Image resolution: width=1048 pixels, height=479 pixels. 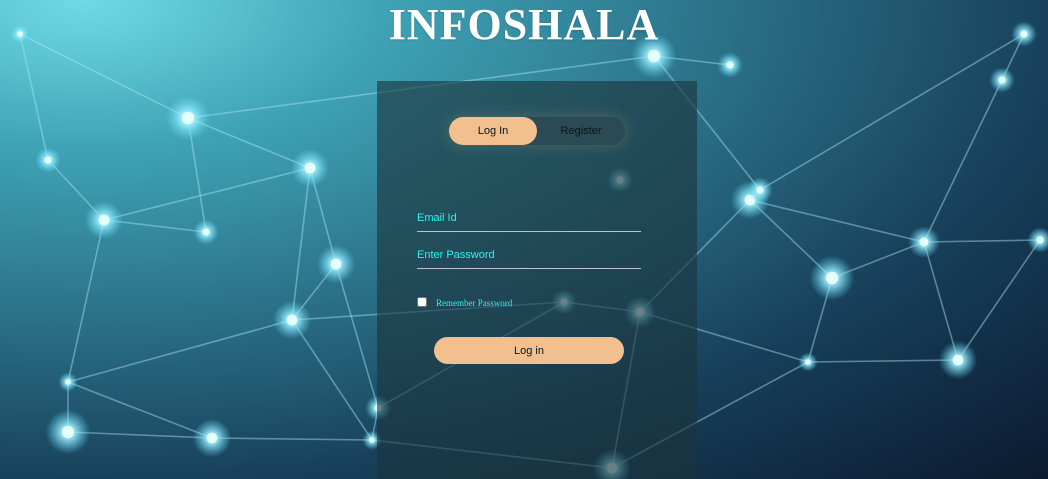 I want to click on email-field-wrapper, so click(x=529, y=219).